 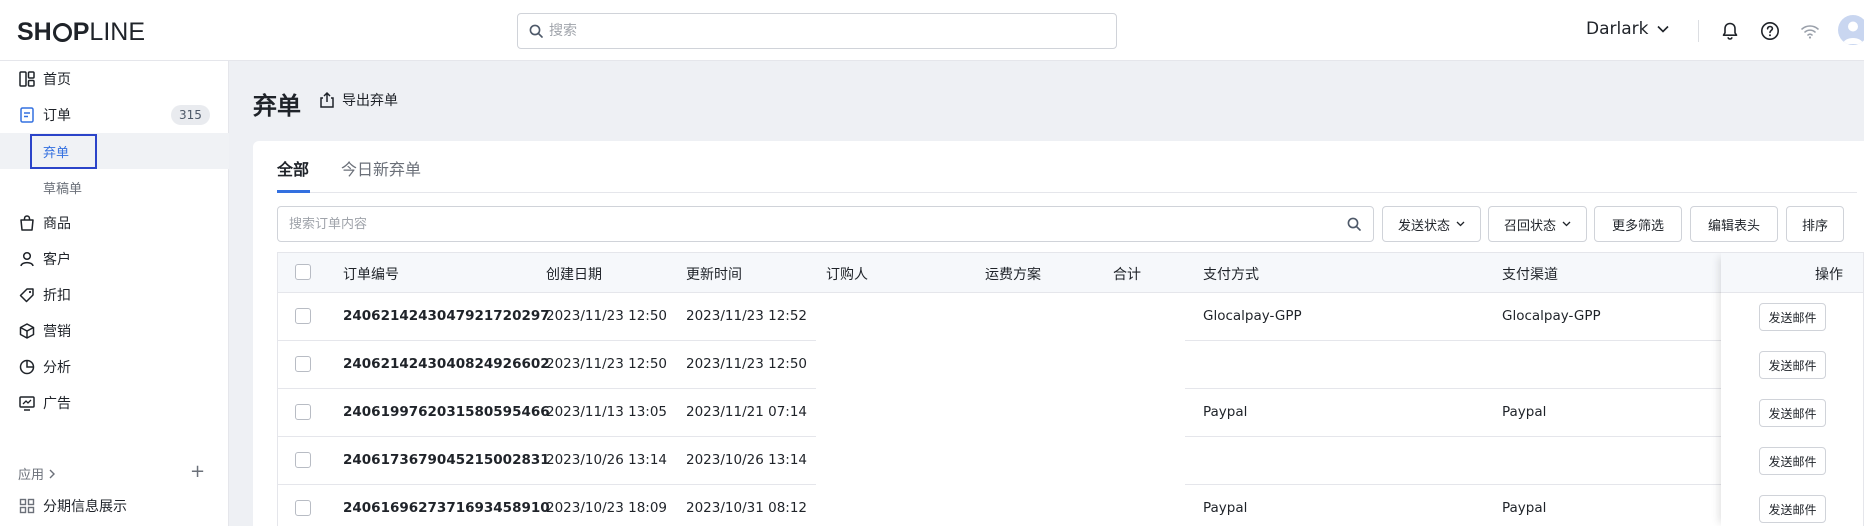 I want to click on search-icon, so click(x=536, y=31).